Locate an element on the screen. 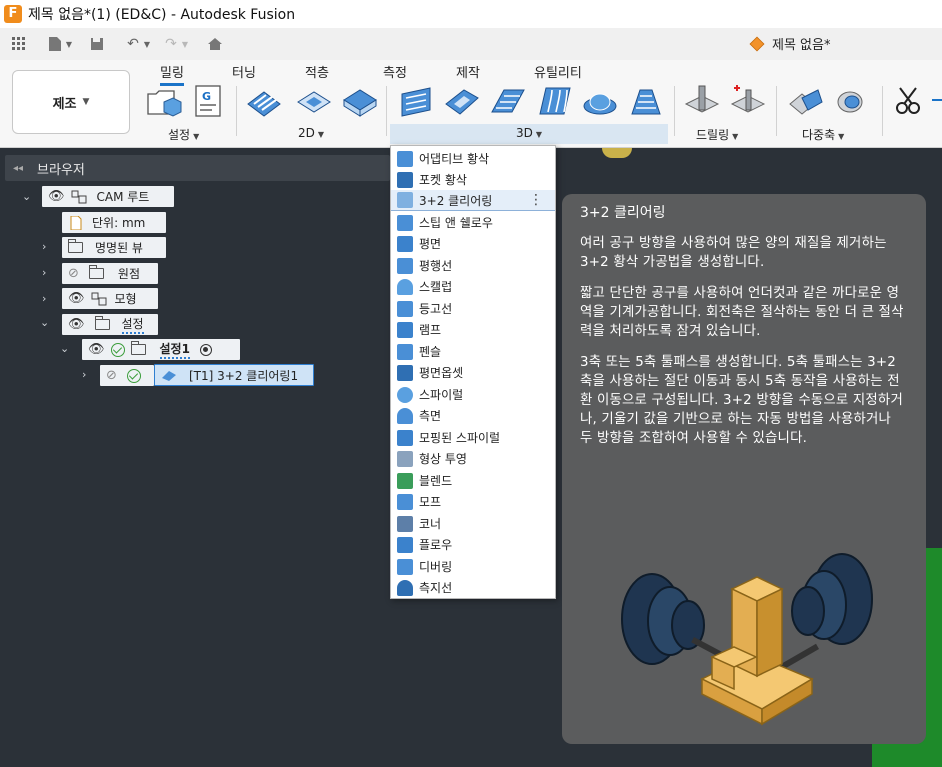 Image resolution: width=942 pixels, height=767 pixels. menu-item-flat: 평면 is located at coordinates (473, 243).